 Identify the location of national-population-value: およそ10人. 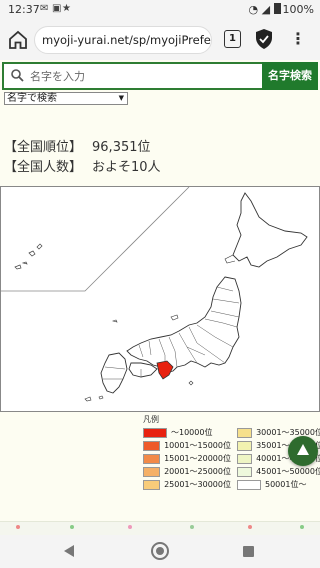
(126, 167).